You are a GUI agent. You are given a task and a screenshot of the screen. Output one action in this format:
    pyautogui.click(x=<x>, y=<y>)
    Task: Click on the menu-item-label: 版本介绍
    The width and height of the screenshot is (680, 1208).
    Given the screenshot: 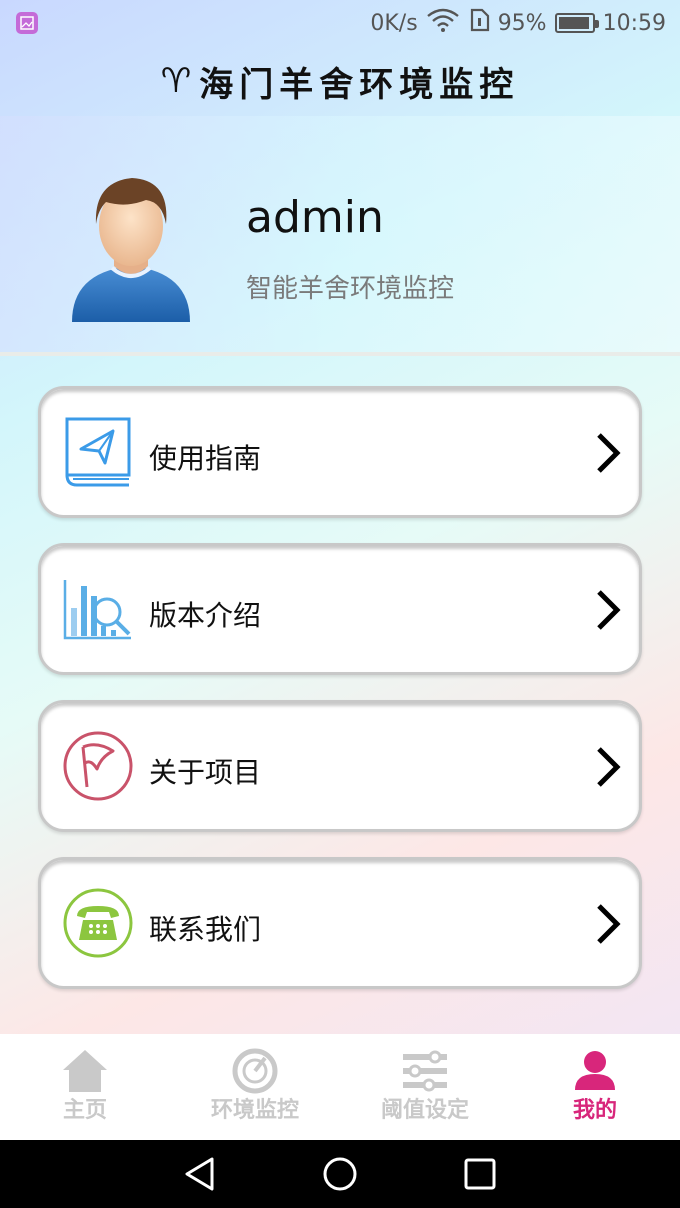 What is the action you would take?
    pyautogui.click(x=205, y=615)
    